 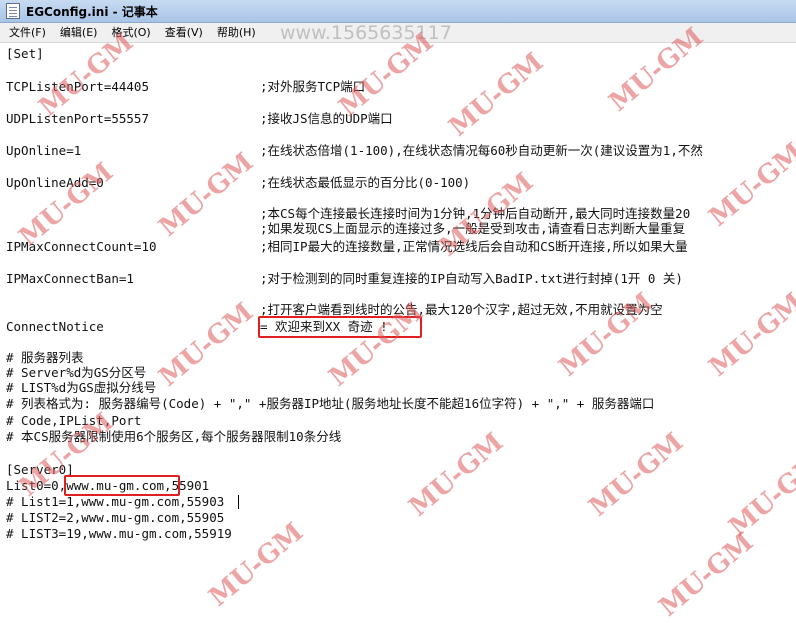 What do you see at coordinates (92, 11) in the screenshot?
I see `window-title: EGConfig.ini - 记事本` at bounding box center [92, 11].